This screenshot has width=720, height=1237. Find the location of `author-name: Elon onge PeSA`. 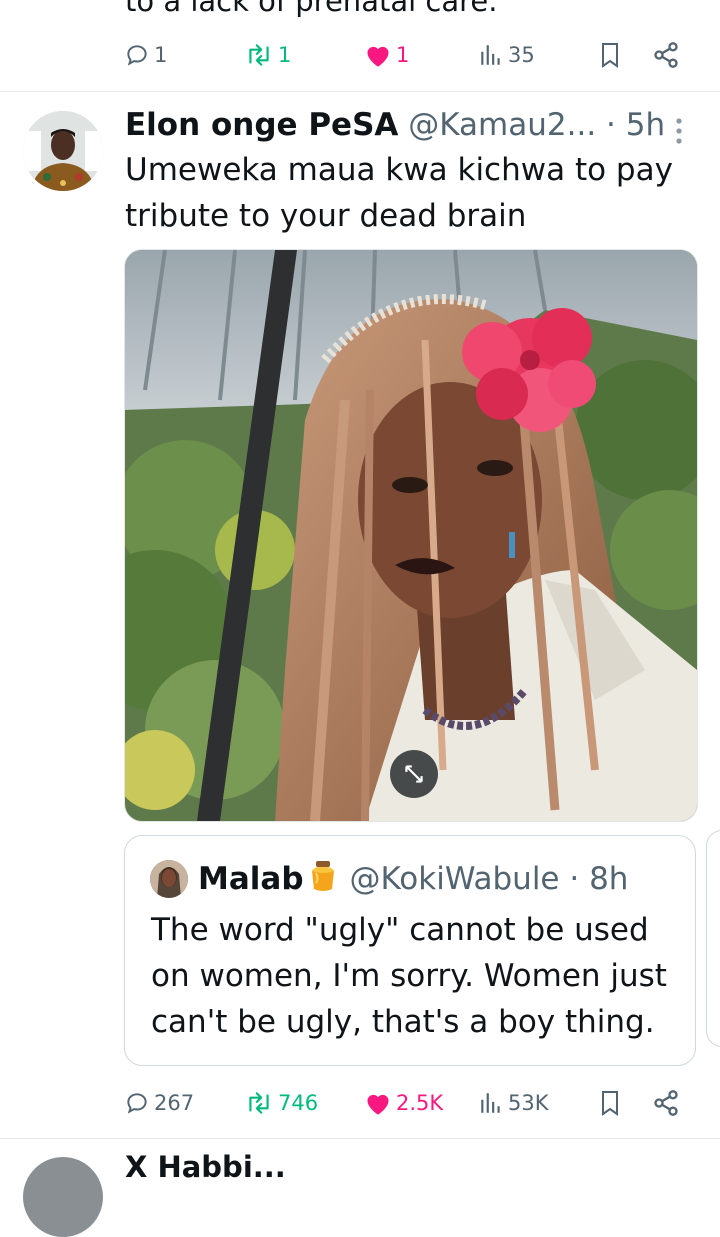

author-name: Elon onge PeSA is located at coordinates (261, 125).